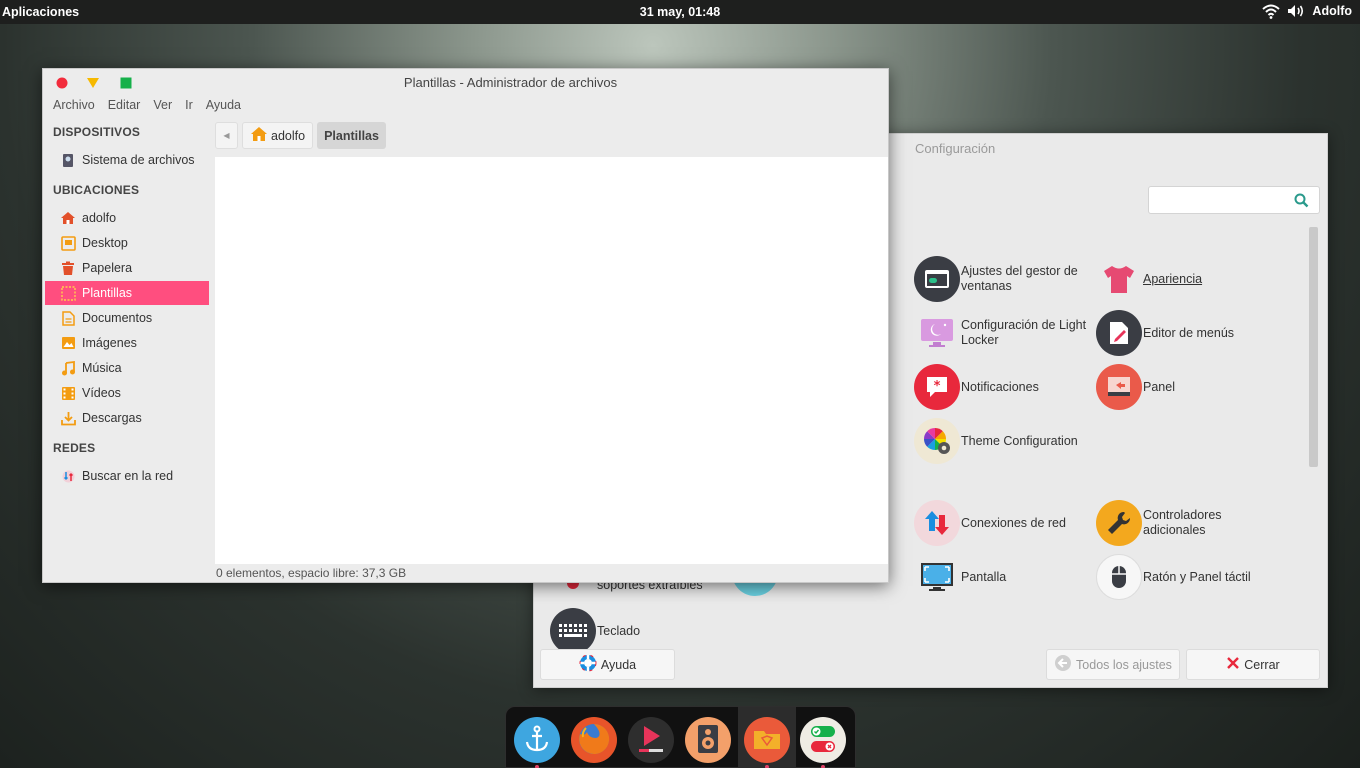 The image size is (1360, 768). What do you see at coordinates (223, 105) in the screenshot?
I see `menu-ayuda: Ayuda` at bounding box center [223, 105].